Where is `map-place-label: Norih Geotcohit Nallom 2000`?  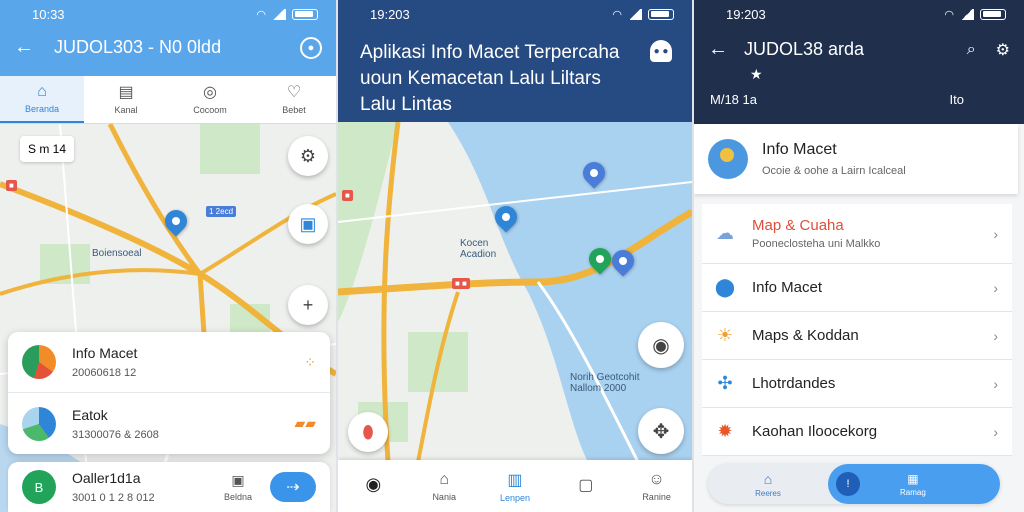
map-place-label: Norih Geotcohit Nallom 2000 is located at coordinates (605, 383).